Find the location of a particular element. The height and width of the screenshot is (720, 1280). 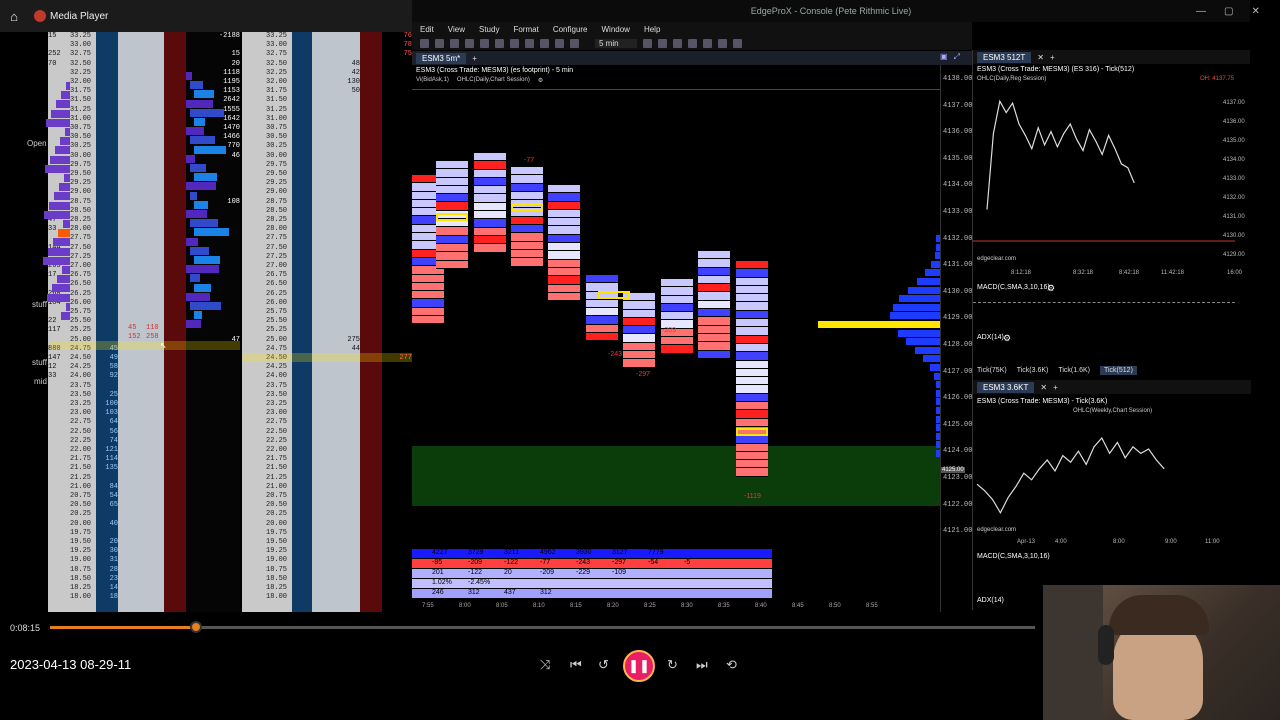

draw-icon is located at coordinates (574, 43).